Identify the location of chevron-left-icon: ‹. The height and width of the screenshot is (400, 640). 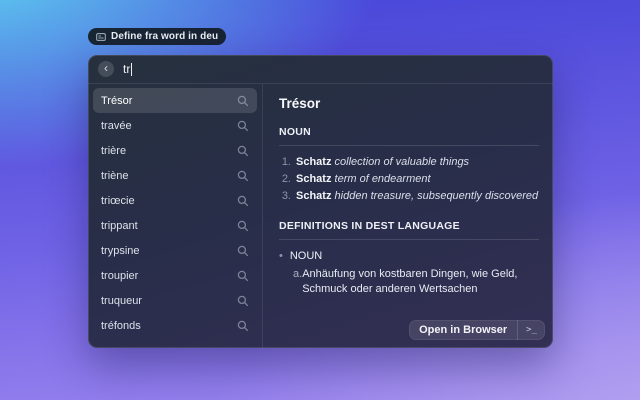
(106, 68).